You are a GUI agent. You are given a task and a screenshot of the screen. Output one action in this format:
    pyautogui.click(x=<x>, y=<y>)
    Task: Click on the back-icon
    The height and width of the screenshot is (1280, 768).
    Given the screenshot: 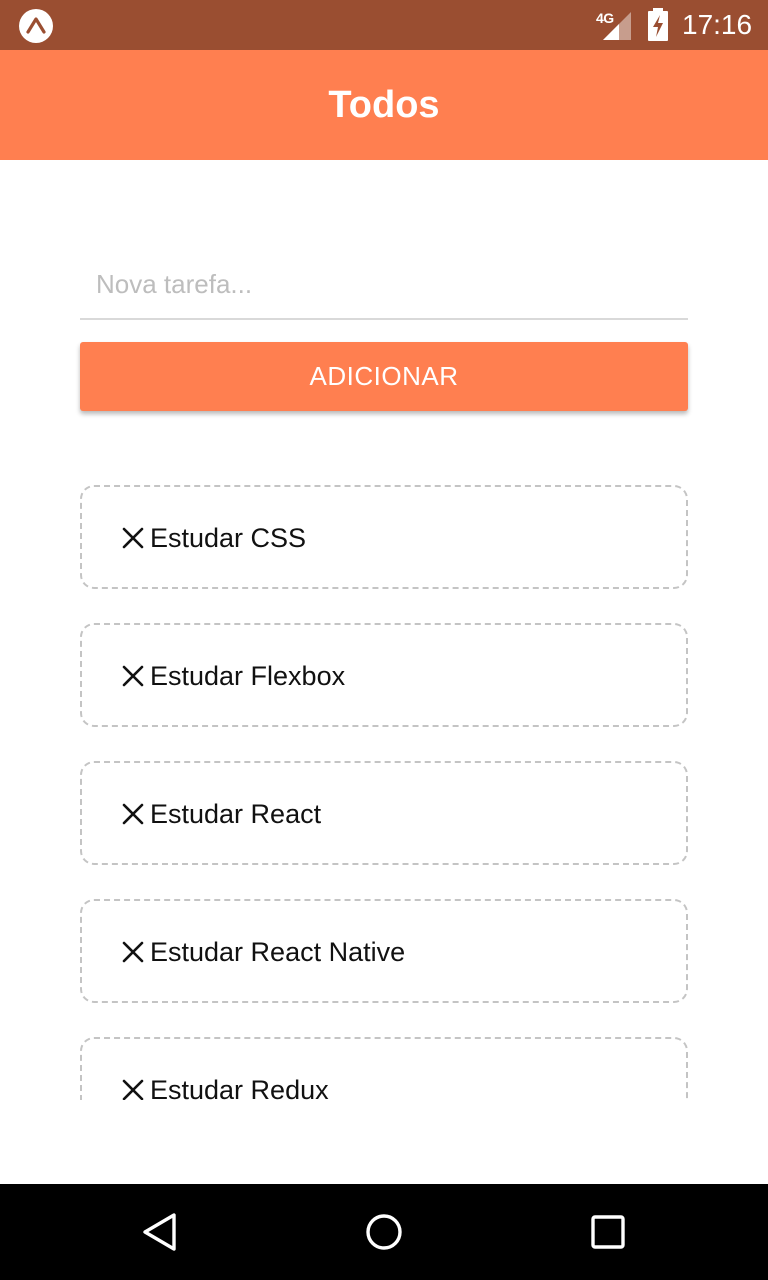 What is the action you would take?
    pyautogui.click(x=160, y=1232)
    